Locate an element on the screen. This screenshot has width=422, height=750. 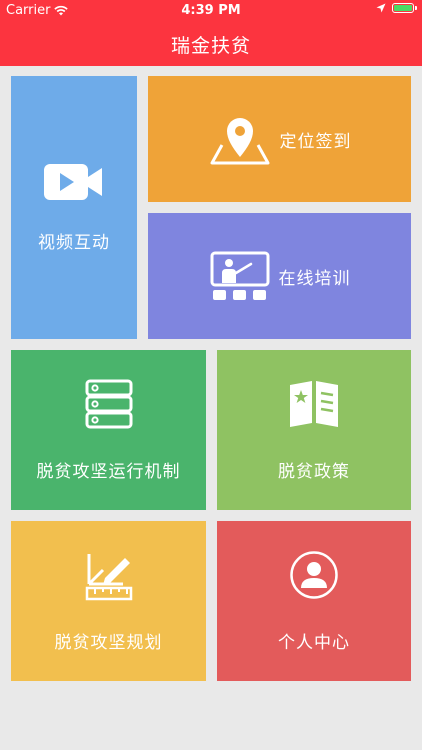
classroom-icon is located at coordinates (239, 275).